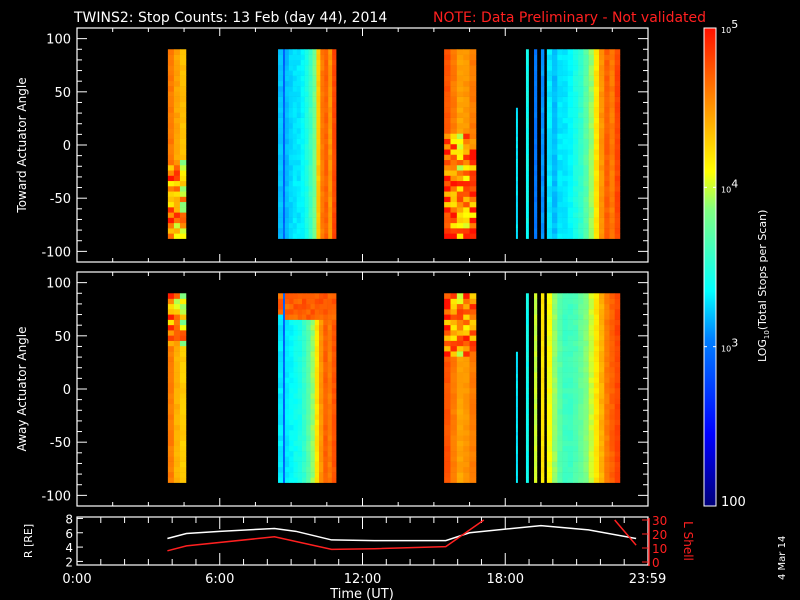  Describe the element at coordinates (734, 24) in the screenshot. I see `colorbar-tick-exponent: 5` at that location.